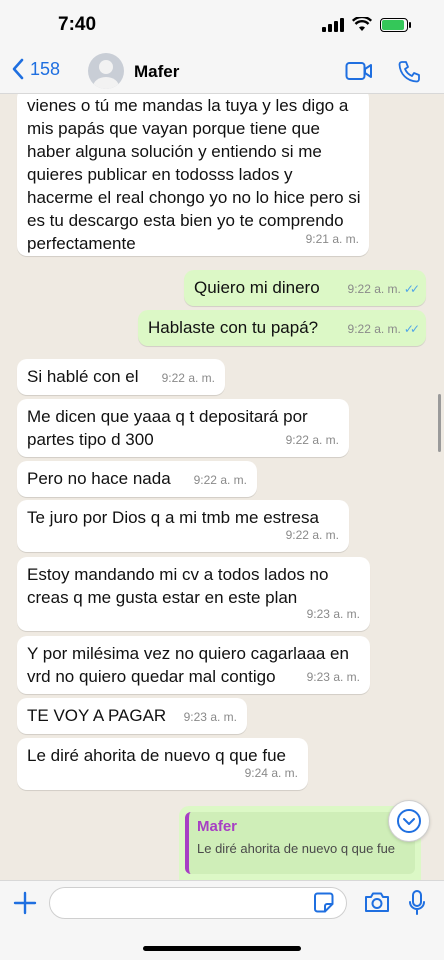  What do you see at coordinates (77, 24) in the screenshot?
I see `status-time: 7:40` at bounding box center [77, 24].